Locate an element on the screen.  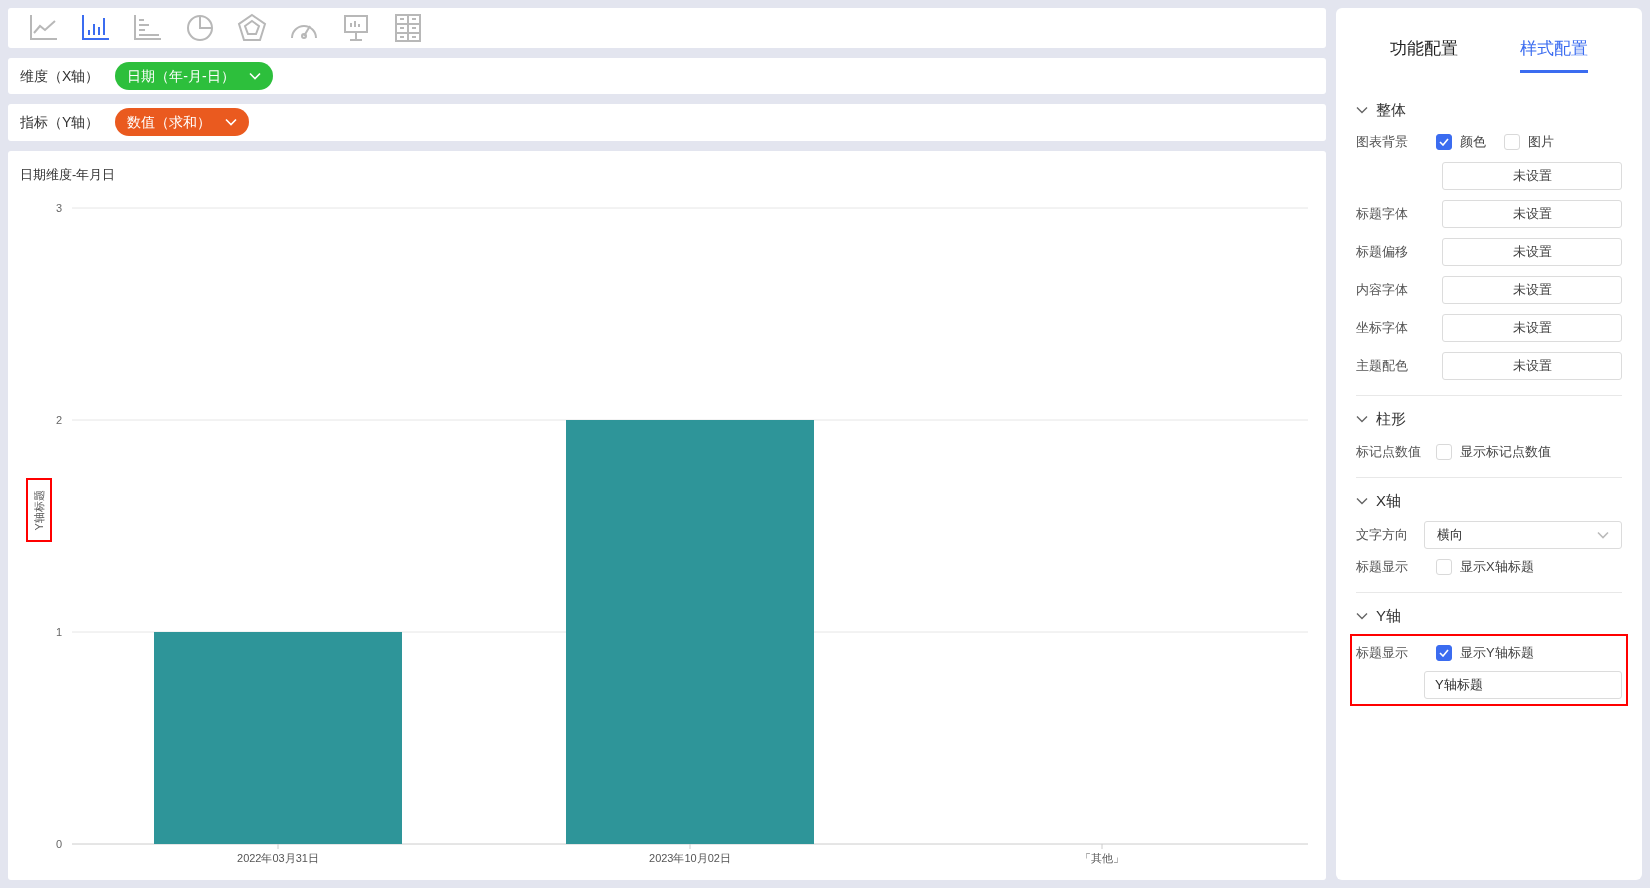
setting-label: 内容字体 is located at coordinates (1382, 290).